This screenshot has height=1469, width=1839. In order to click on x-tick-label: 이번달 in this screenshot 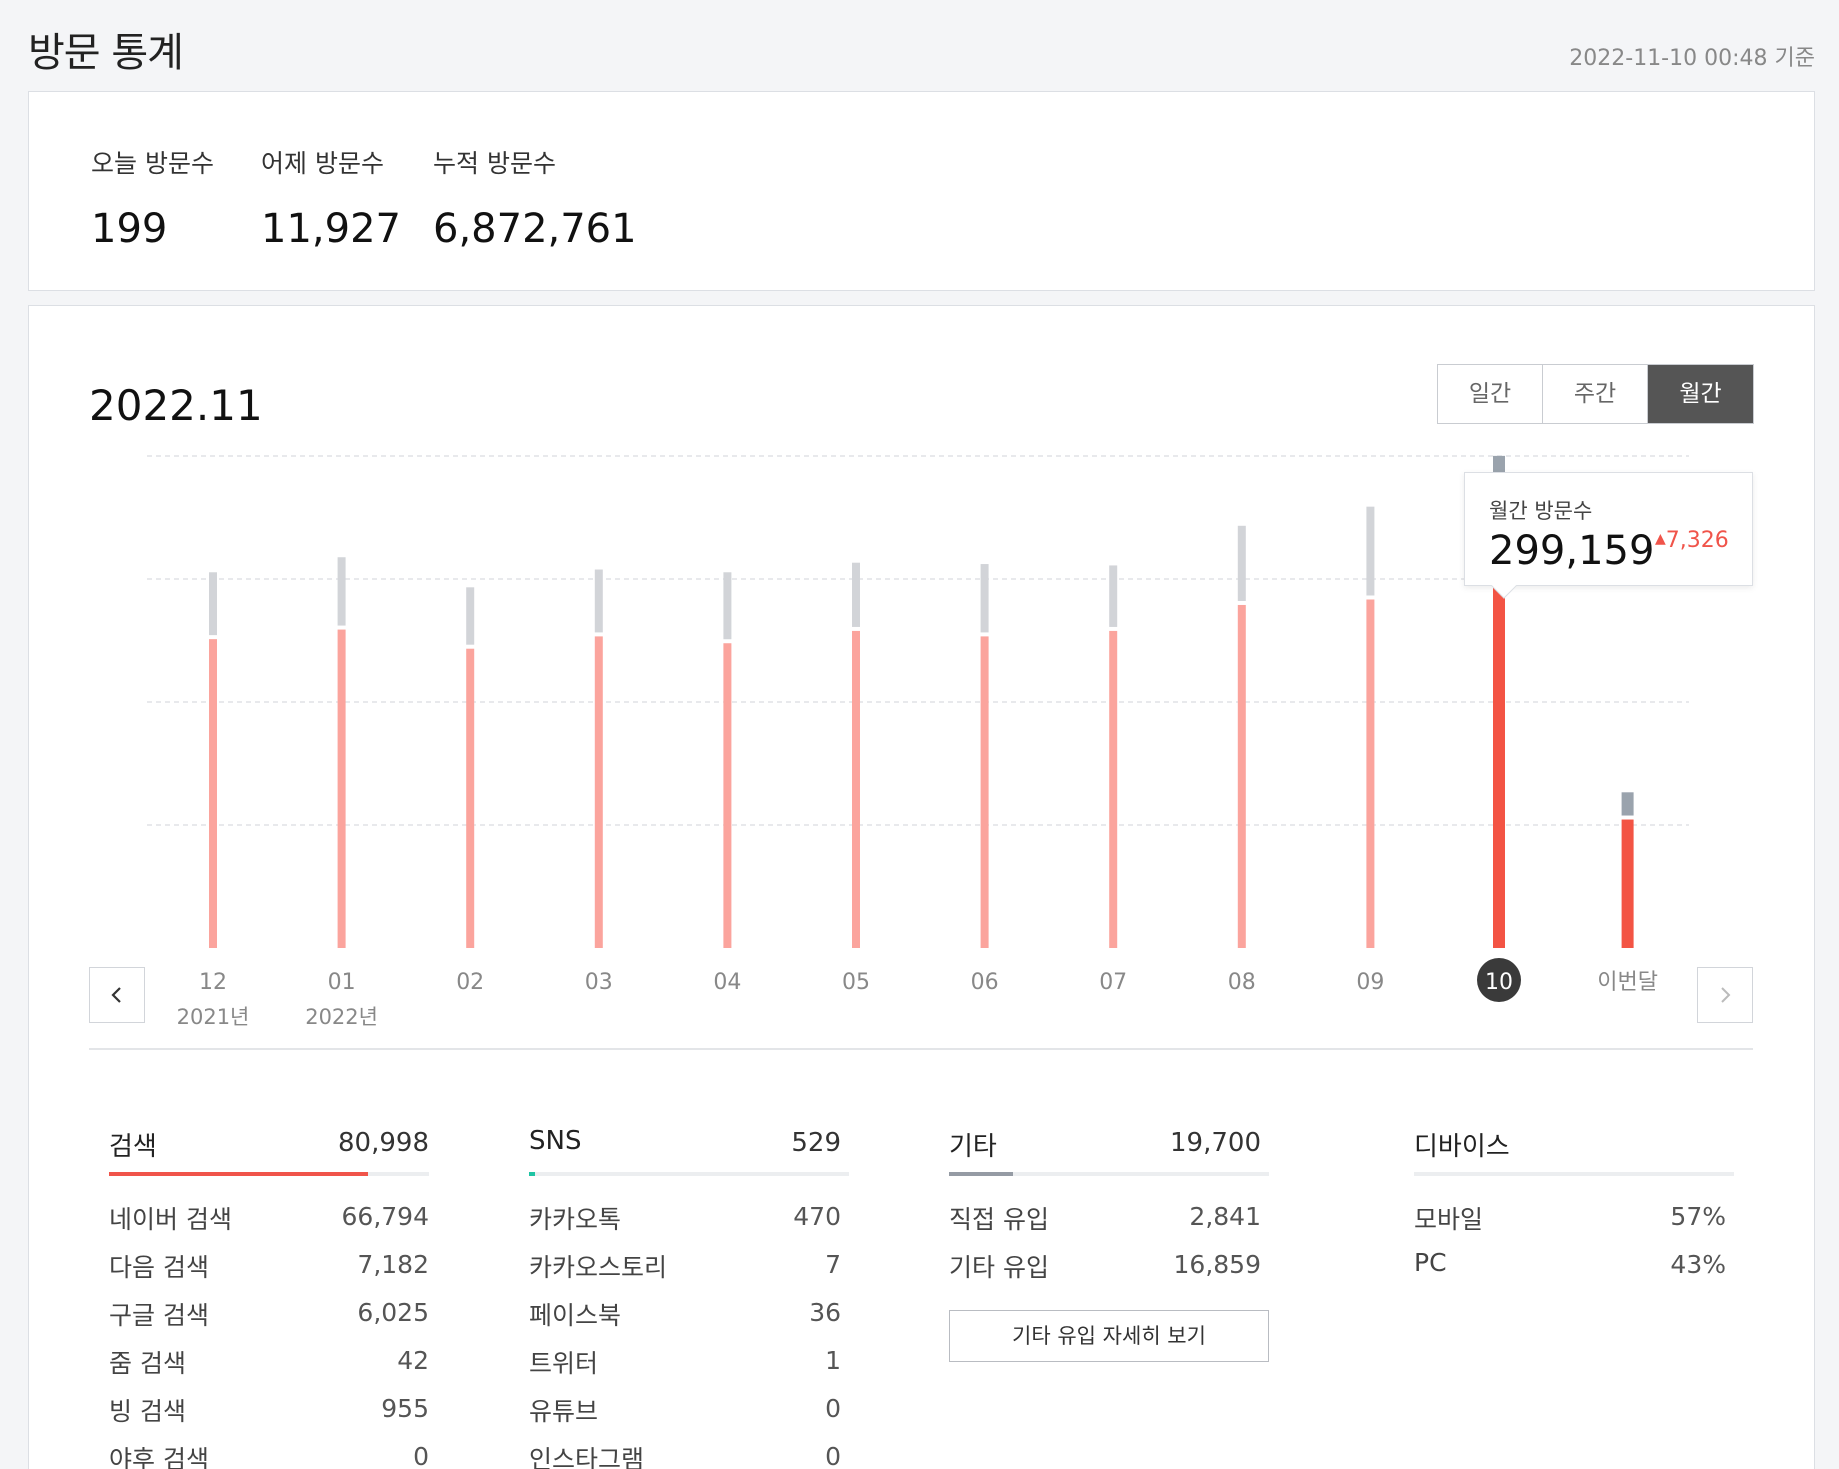, I will do `click(1627, 982)`.